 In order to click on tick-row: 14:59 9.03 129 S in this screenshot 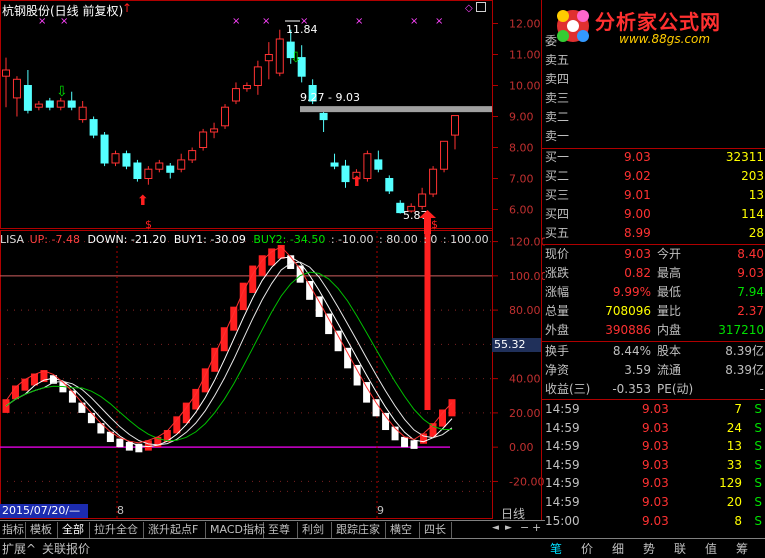, I will do `click(653, 483)`.